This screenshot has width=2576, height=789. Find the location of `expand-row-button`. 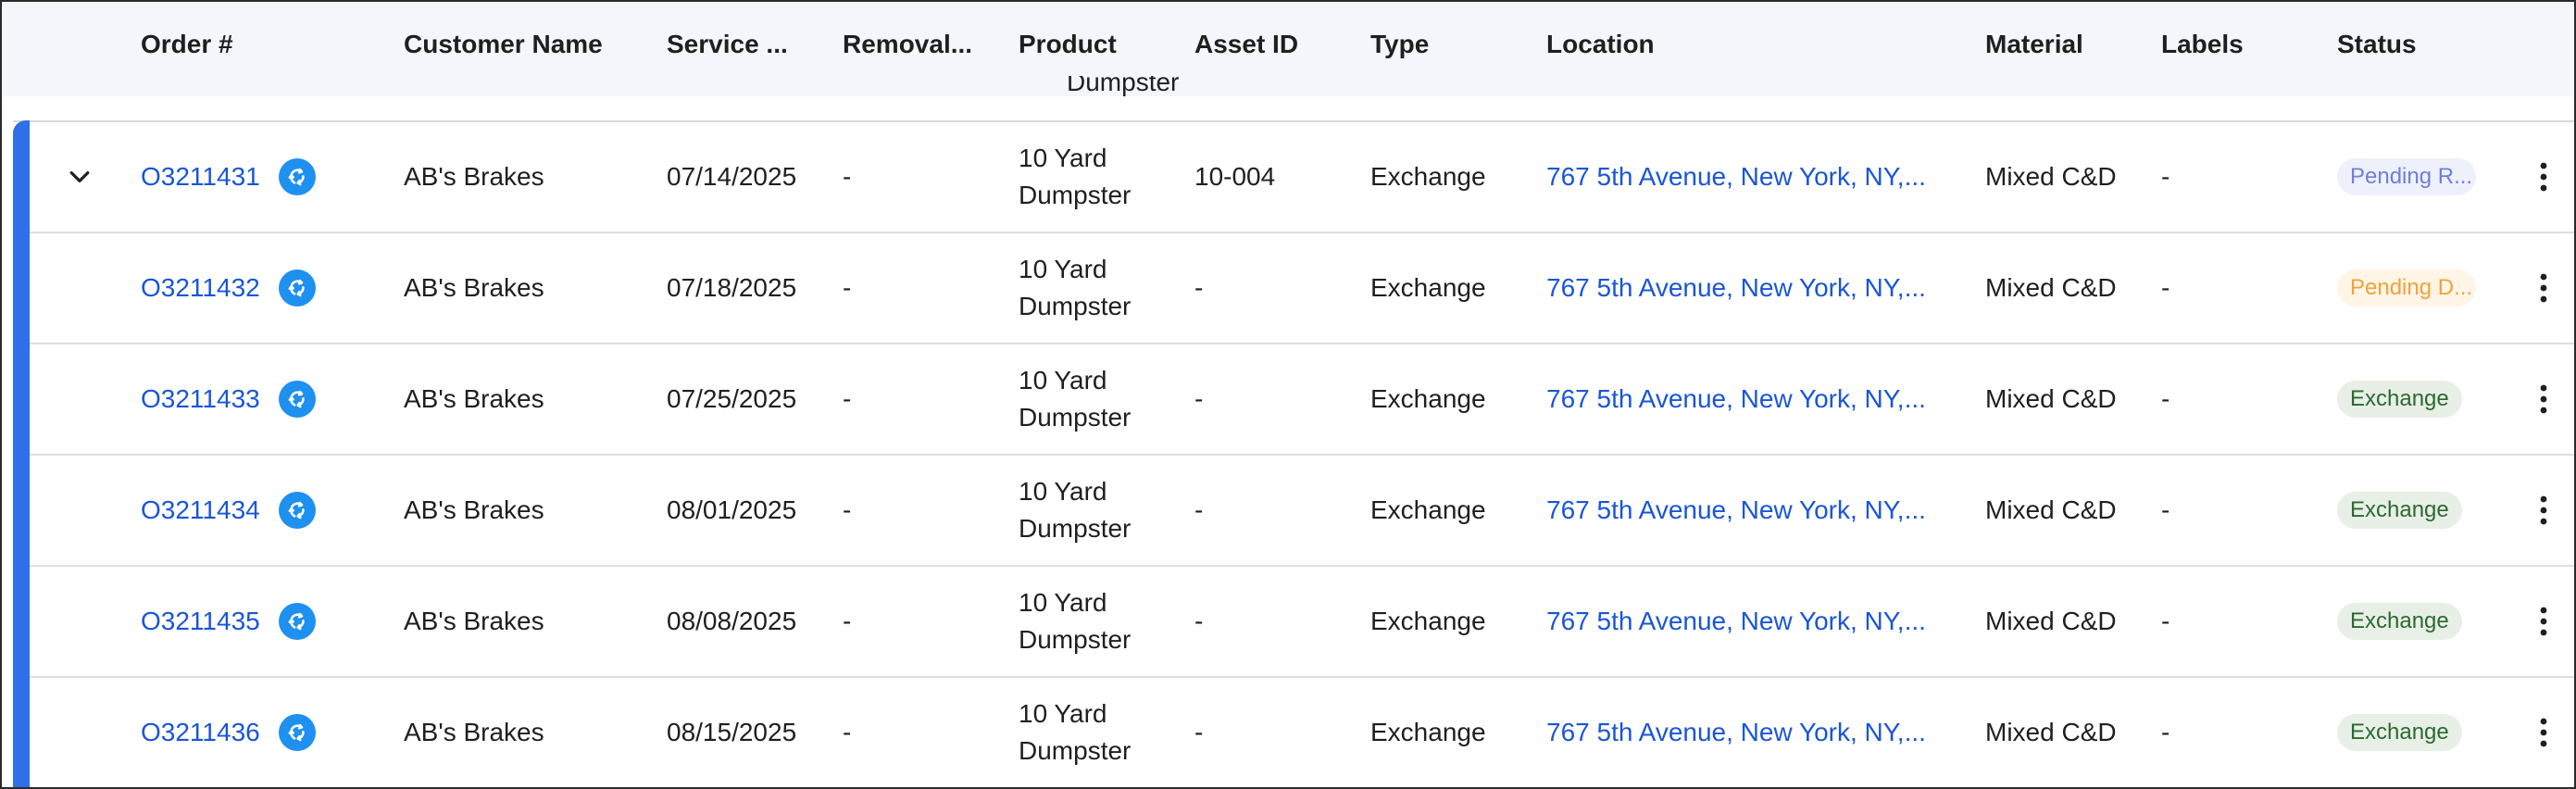

expand-row-button is located at coordinates (79, 177).